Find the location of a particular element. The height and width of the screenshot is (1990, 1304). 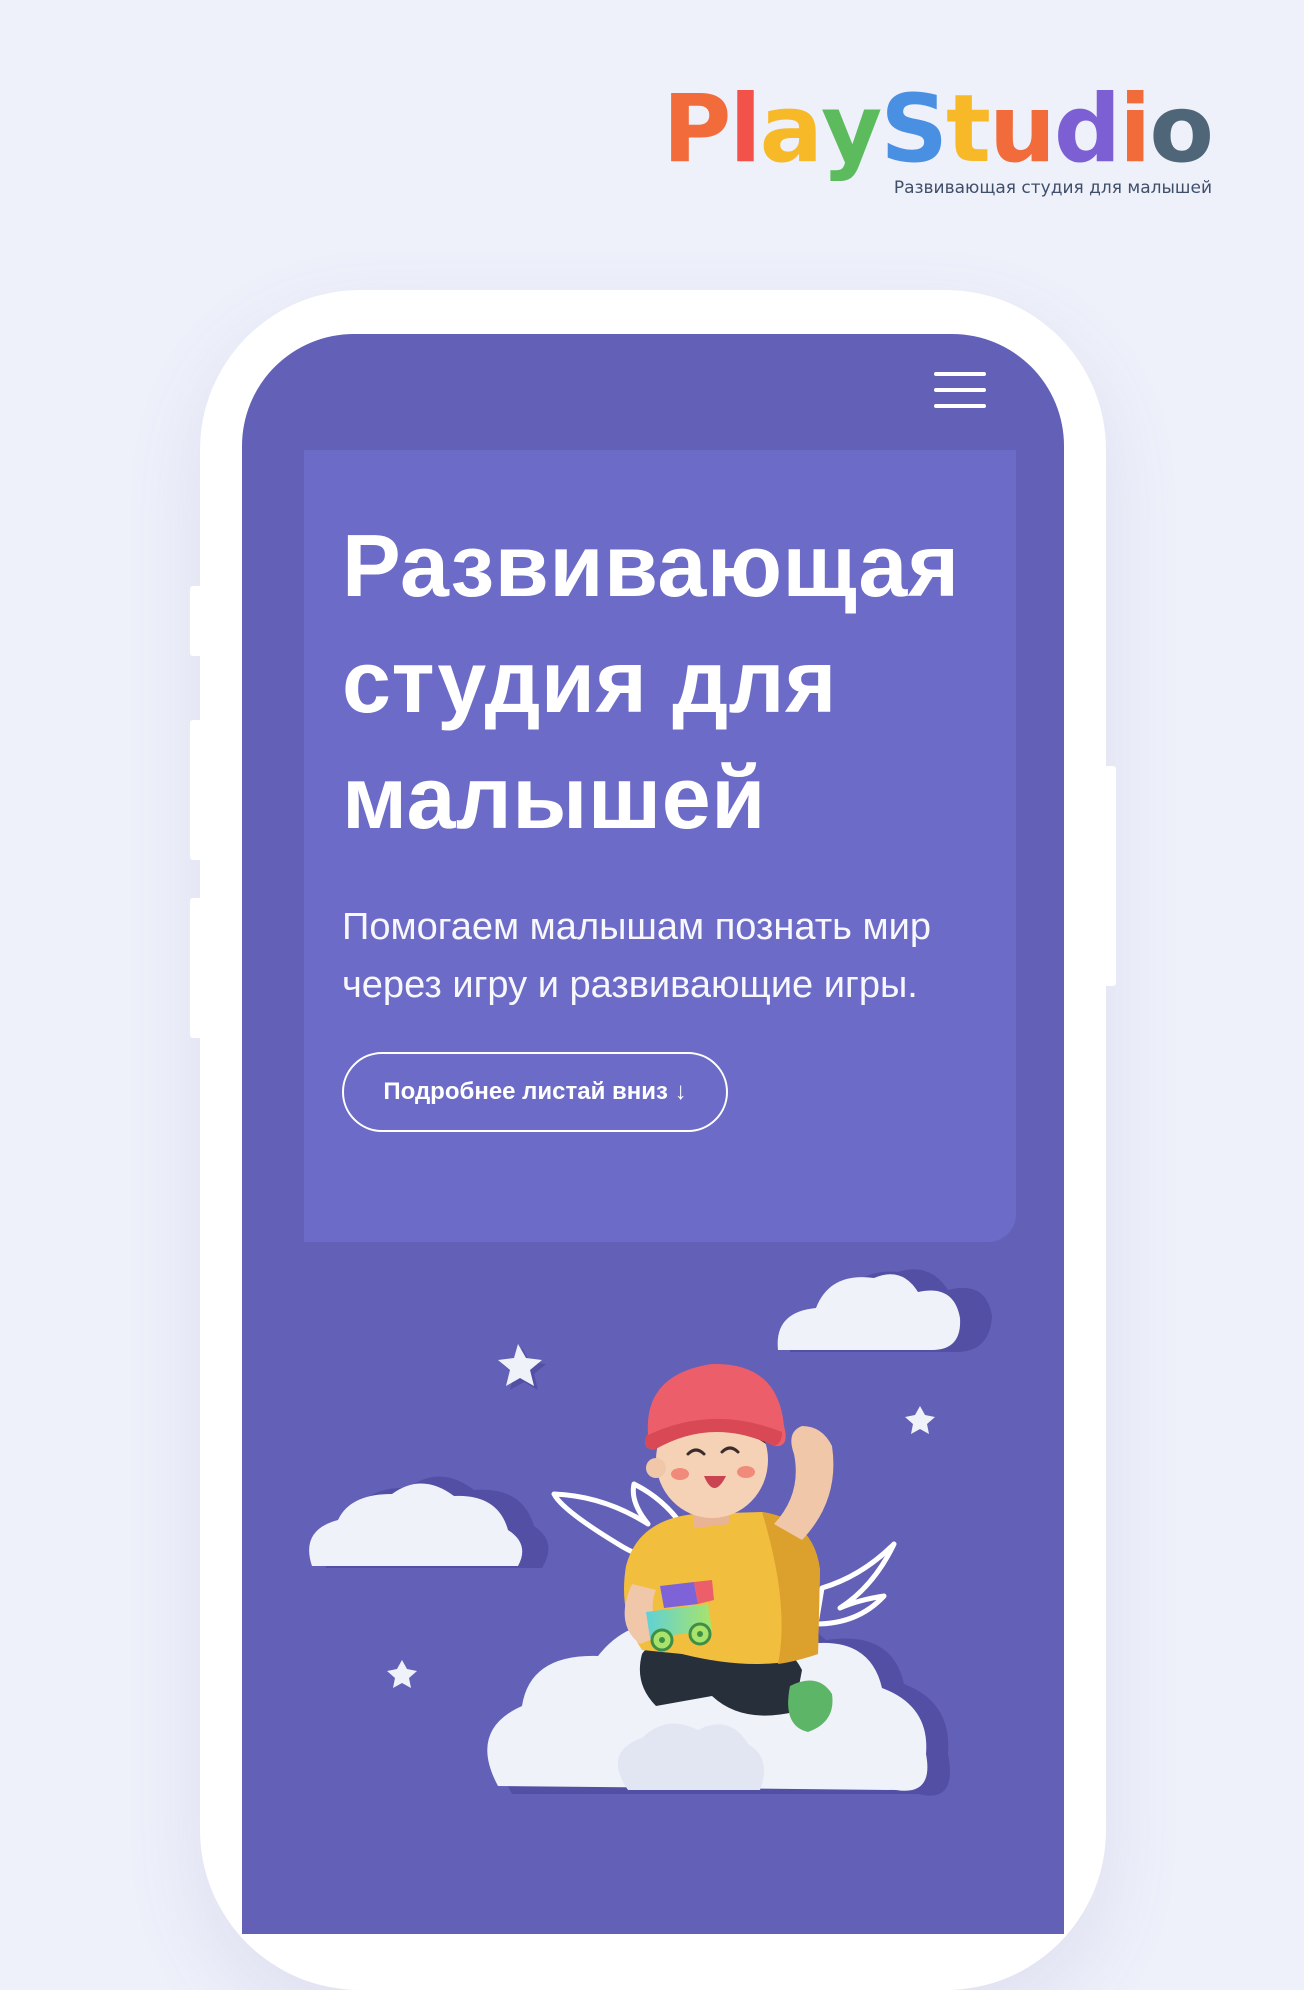

hero-title: Развивающая студия для малышей is located at coordinates (672, 682).